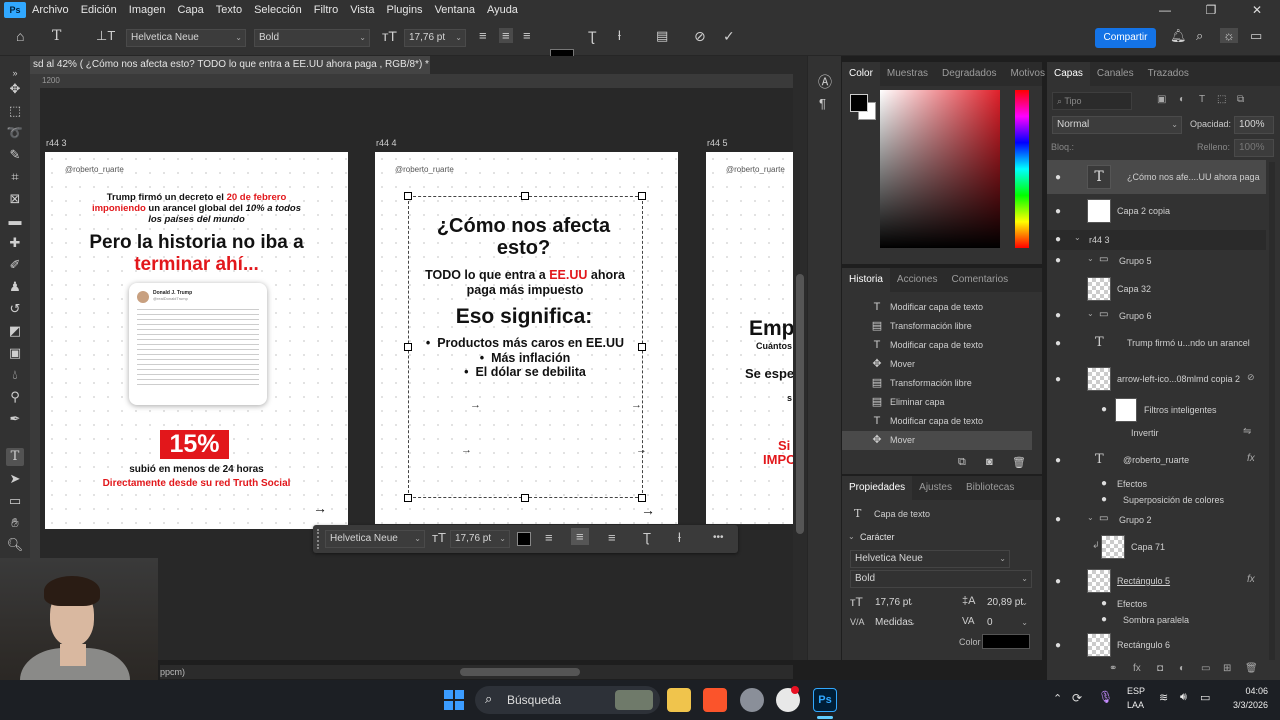 The width and height of the screenshot is (1280, 720). Describe the element at coordinates (1256, 36) in the screenshot. I see `workspace-icon: ▭` at that location.